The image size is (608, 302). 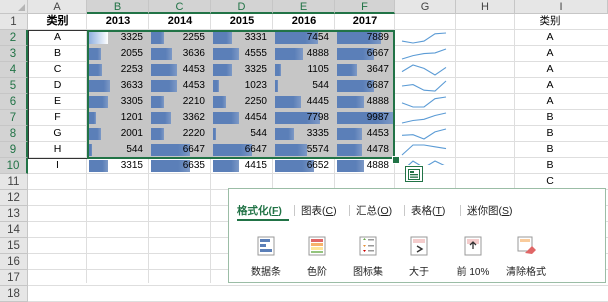 What do you see at coordinates (14, 86) in the screenshot?
I see `row-header-5: 5` at bounding box center [14, 86].